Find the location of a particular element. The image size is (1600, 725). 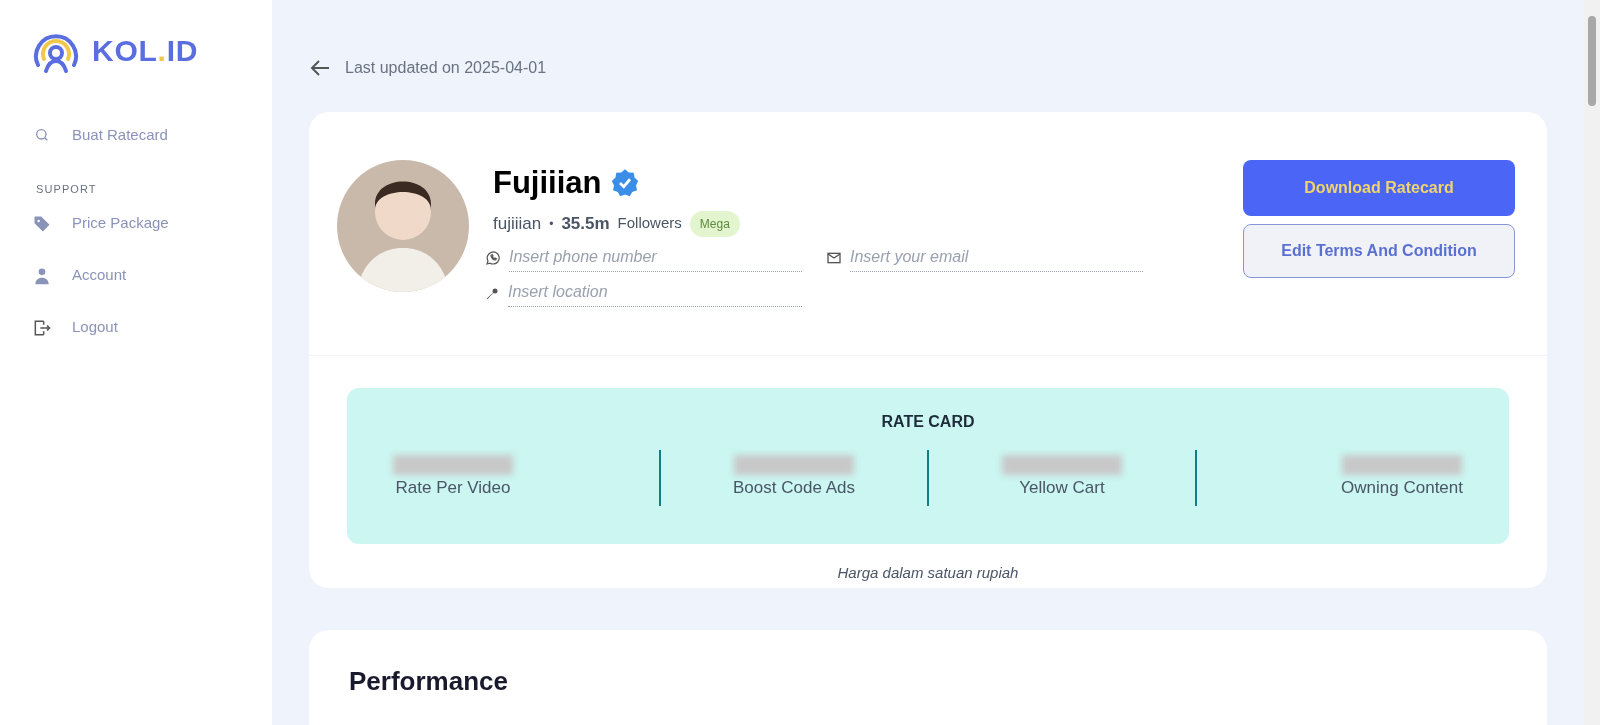

rate-label: Owning Content is located at coordinates (1402, 487).